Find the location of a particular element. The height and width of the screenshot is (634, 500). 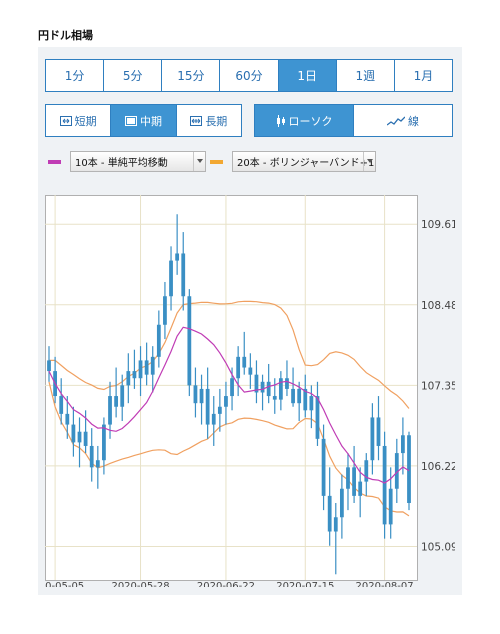

line-chart-label: 線 is located at coordinates (413, 121).